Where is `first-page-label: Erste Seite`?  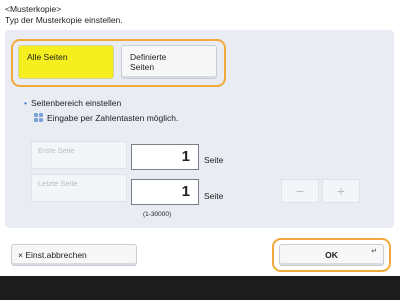 first-page-label: Erste Seite is located at coordinates (79, 155).